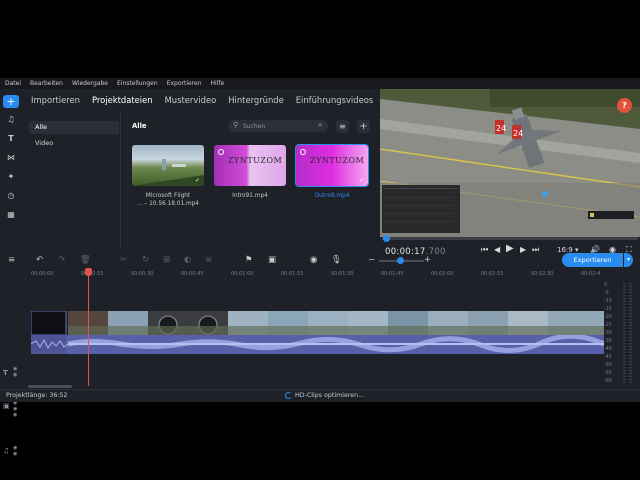 The image size is (640, 480). I want to click on track-settings-icon: ≡, so click(11, 260).